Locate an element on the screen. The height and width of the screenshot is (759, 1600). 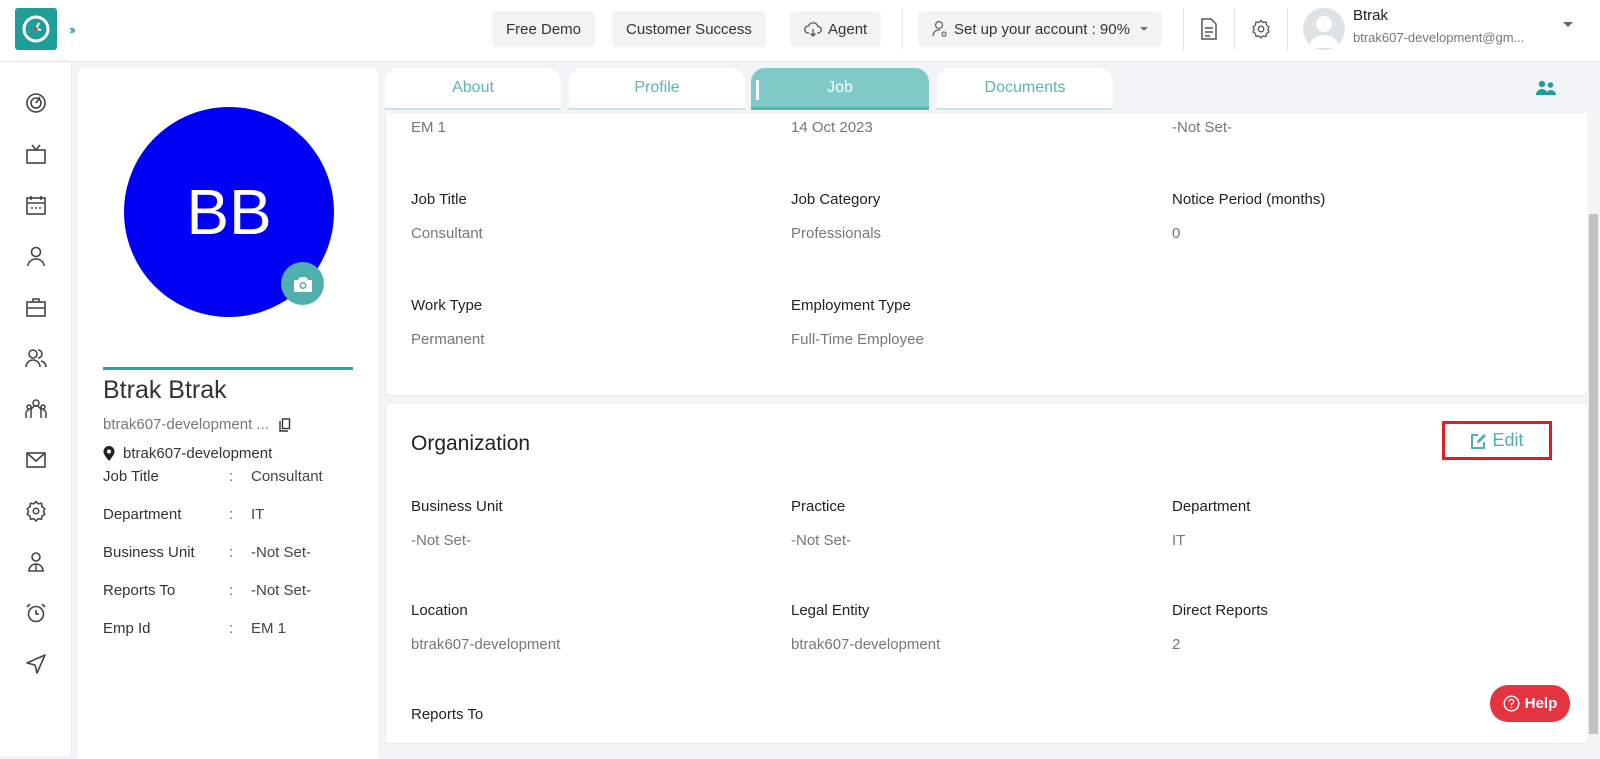
free-demo-button: Free Demo is located at coordinates (544, 29).